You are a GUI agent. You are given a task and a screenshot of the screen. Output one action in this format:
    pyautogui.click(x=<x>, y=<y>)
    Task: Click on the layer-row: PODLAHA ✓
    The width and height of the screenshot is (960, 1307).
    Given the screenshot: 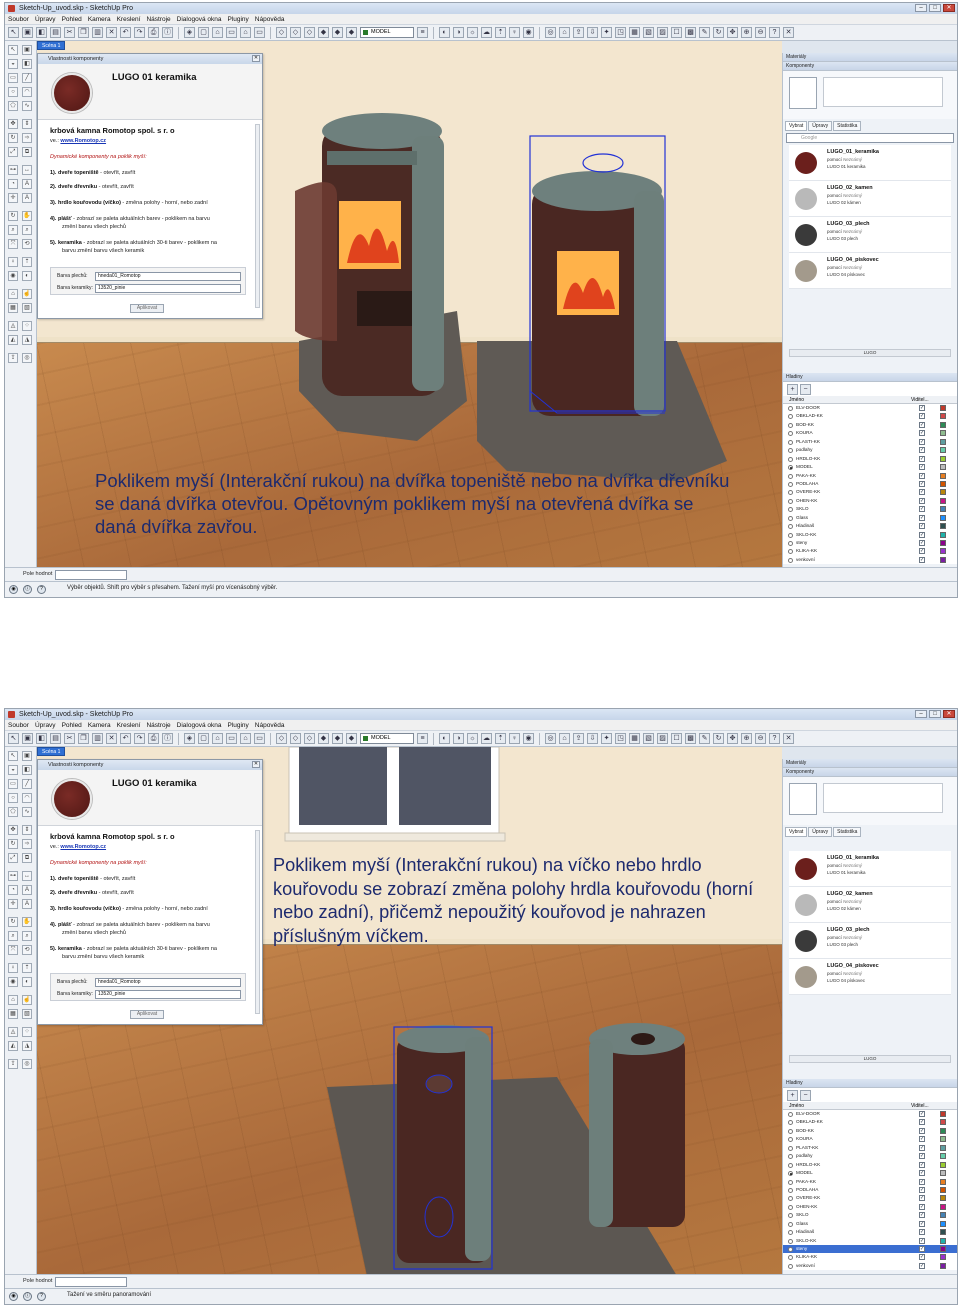 What is the action you would take?
    pyautogui.click(x=870, y=1190)
    